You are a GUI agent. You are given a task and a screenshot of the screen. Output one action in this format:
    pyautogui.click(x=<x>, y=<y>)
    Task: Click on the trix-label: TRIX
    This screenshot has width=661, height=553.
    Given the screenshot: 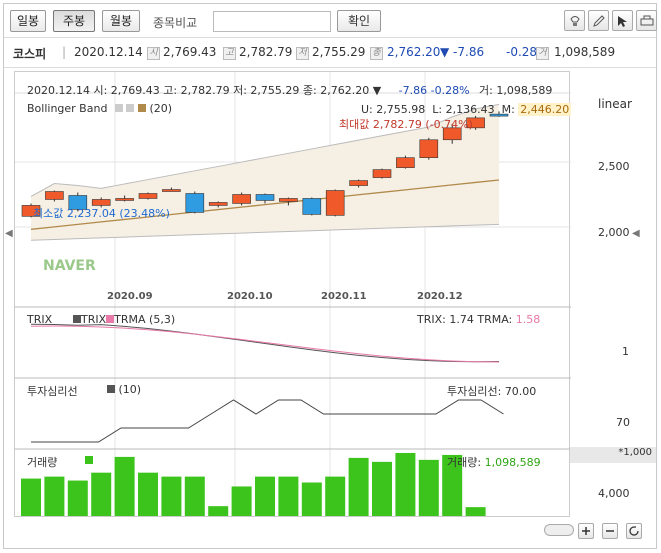 What is the action you would take?
    pyautogui.click(x=40, y=319)
    